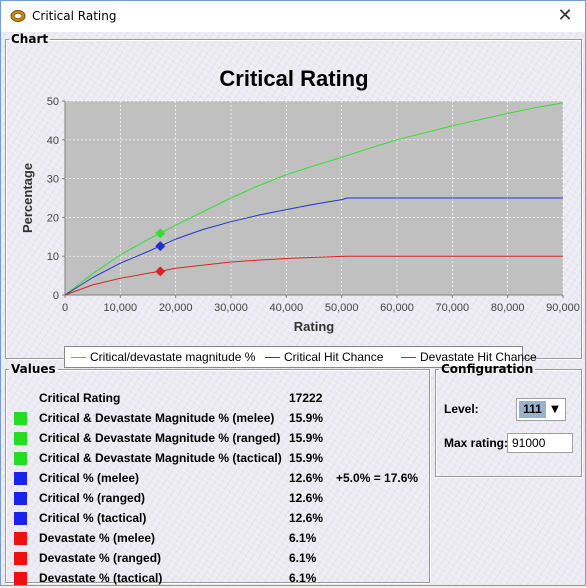 The width and height of the screenshot is (586, 588). I want to click on x-tick-label: 50,000, so click(342, 308).